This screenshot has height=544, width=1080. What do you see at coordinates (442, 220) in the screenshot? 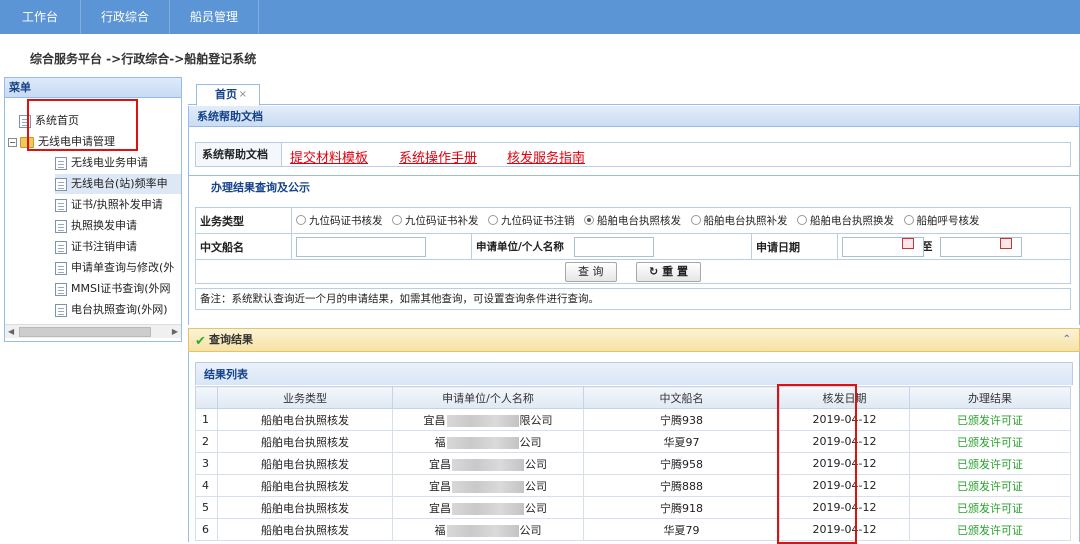
I see `radio-label: 九位码证书补发` at bounding box center [442, 220].